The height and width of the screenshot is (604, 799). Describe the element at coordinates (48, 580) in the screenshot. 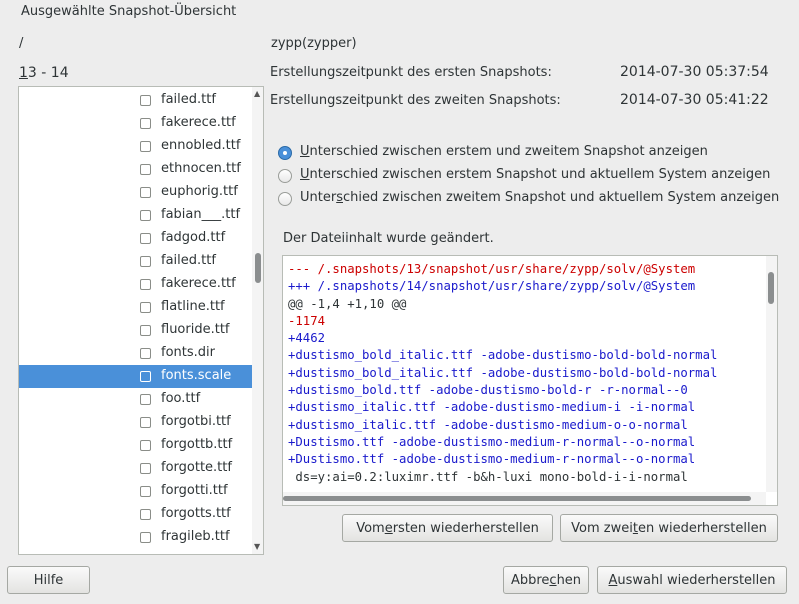

I see `help-button: Hilfe` at that location.